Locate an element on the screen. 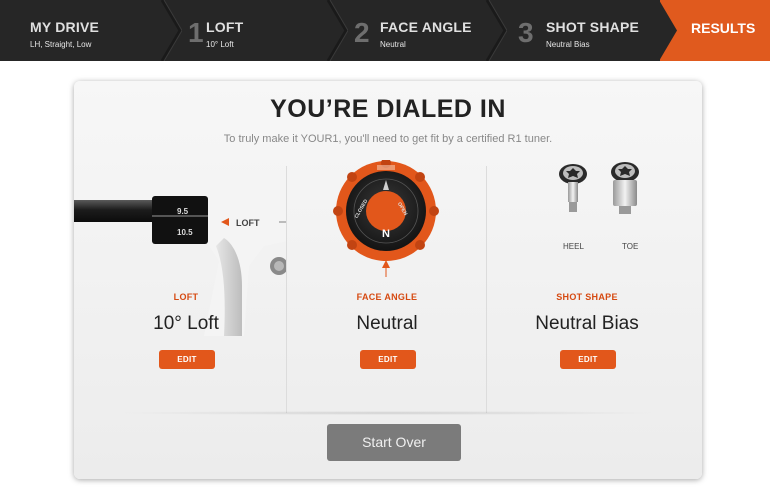 Image resolution: width=770 pixels, height=500 pixels. step-subtitle: LH, Straight, Low is located at coordinates (61, 44).